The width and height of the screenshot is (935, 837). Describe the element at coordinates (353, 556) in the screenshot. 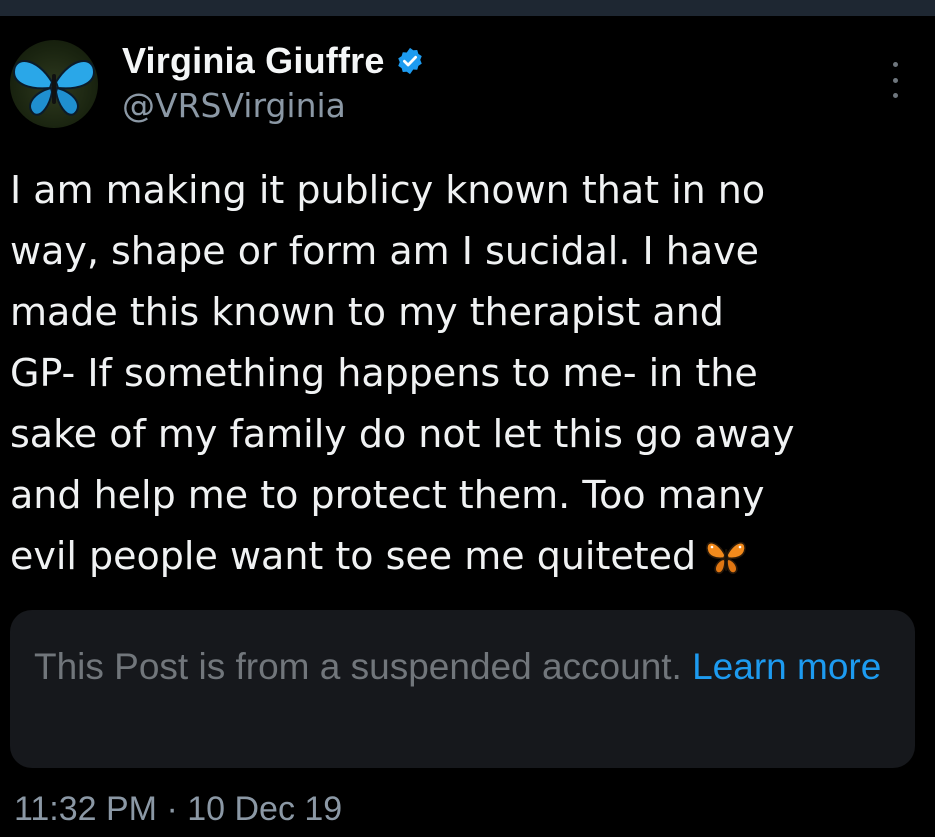

I see `tweet-line: evil people want to see me quiteted` at that location.